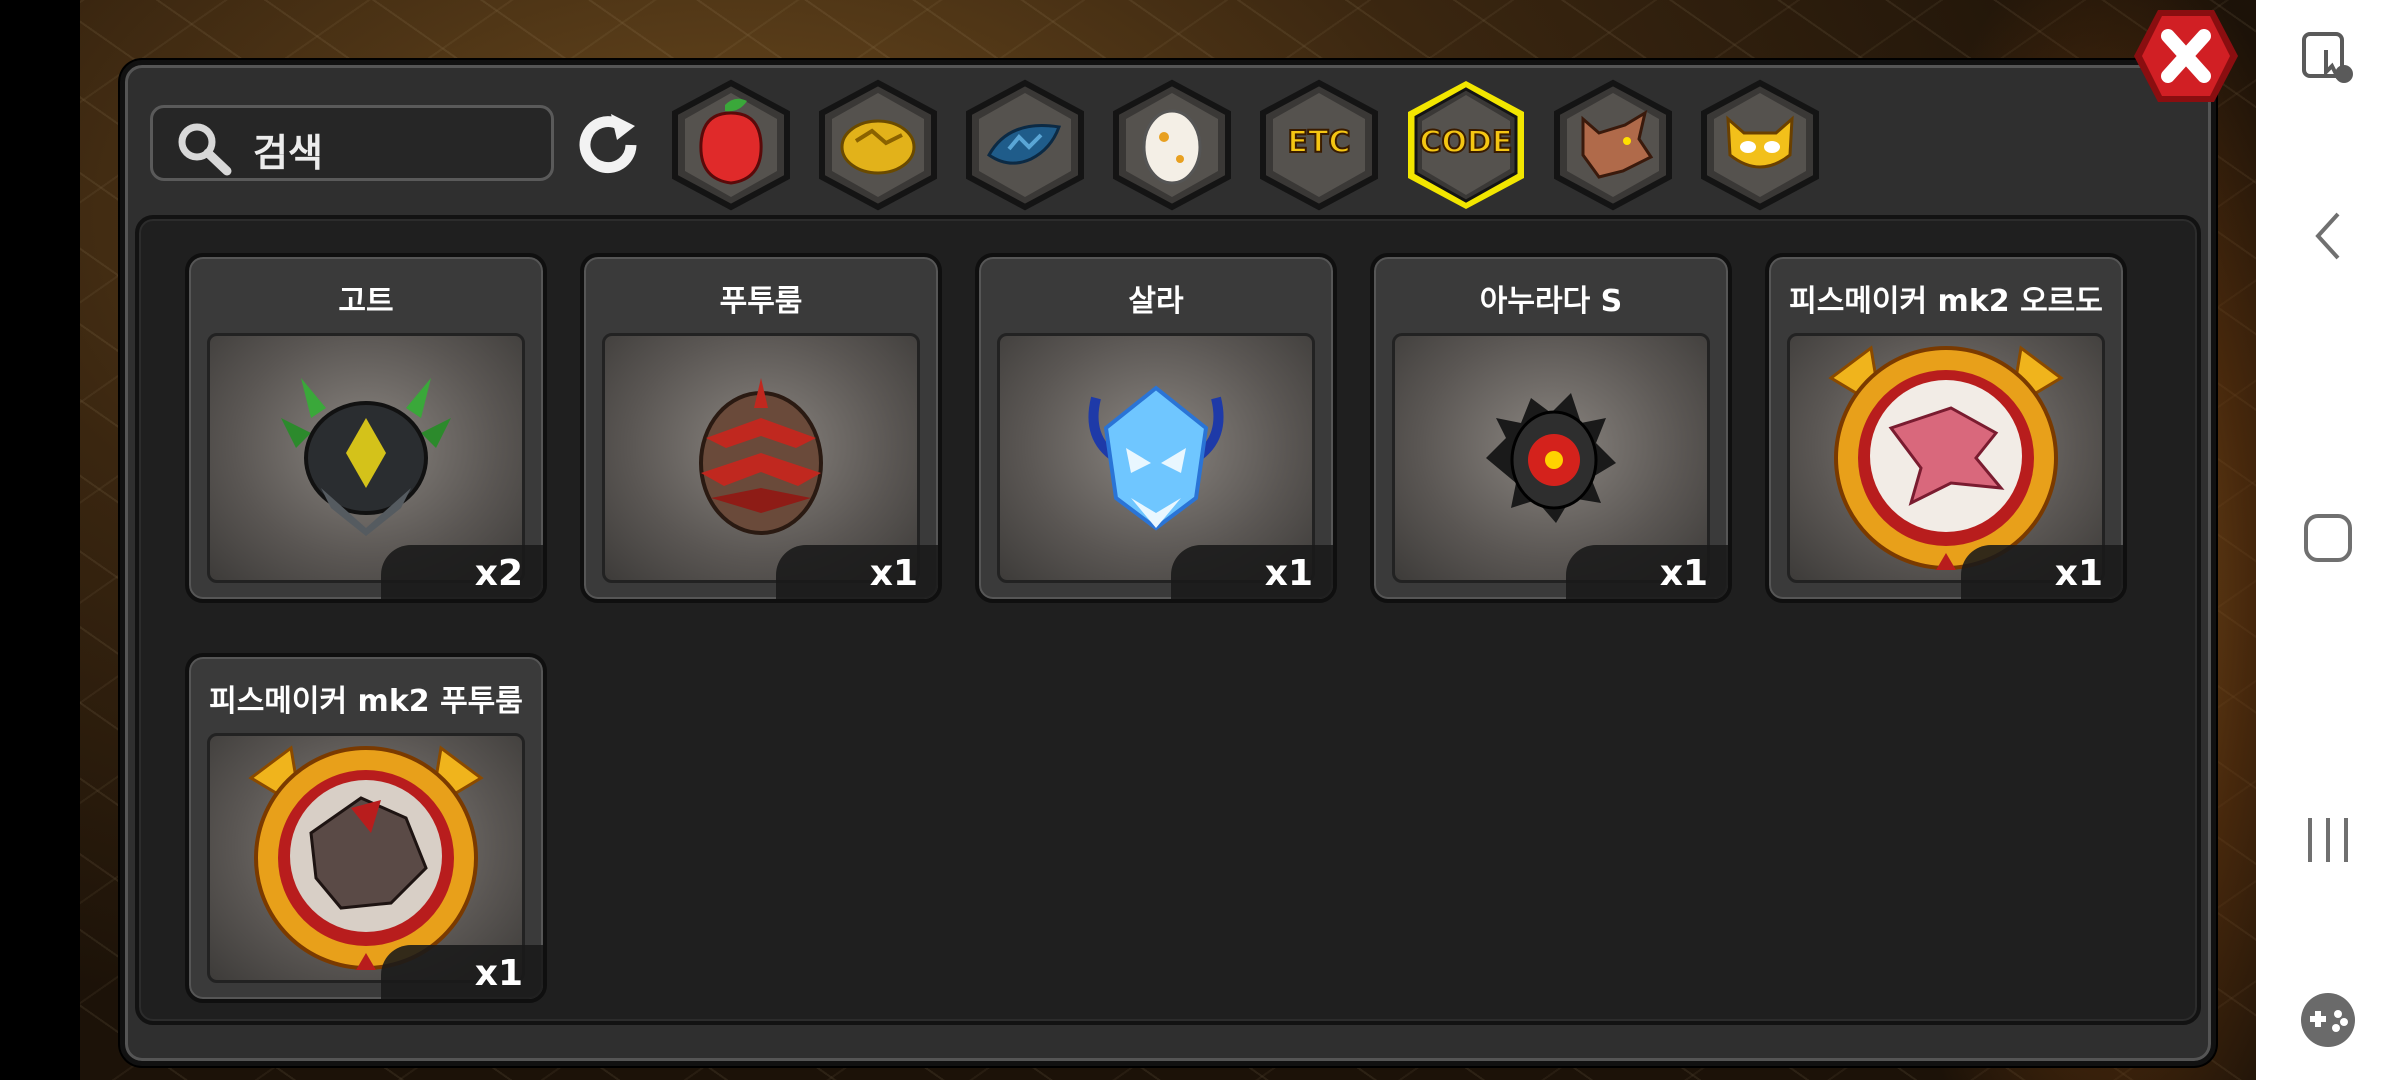  I want to click on chevron-left-icon, so click(2327, 236).